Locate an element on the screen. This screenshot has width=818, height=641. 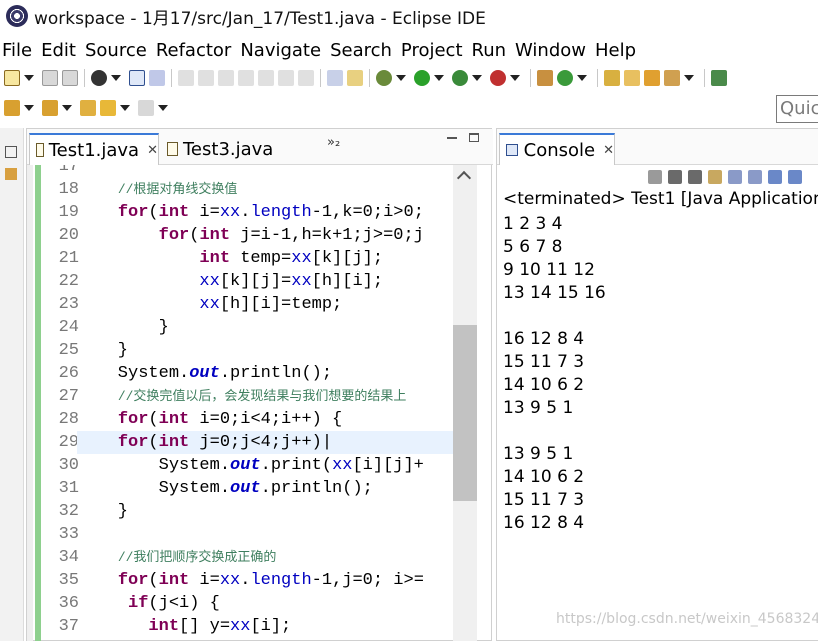
format-icon is located at coordinates (335, 78).